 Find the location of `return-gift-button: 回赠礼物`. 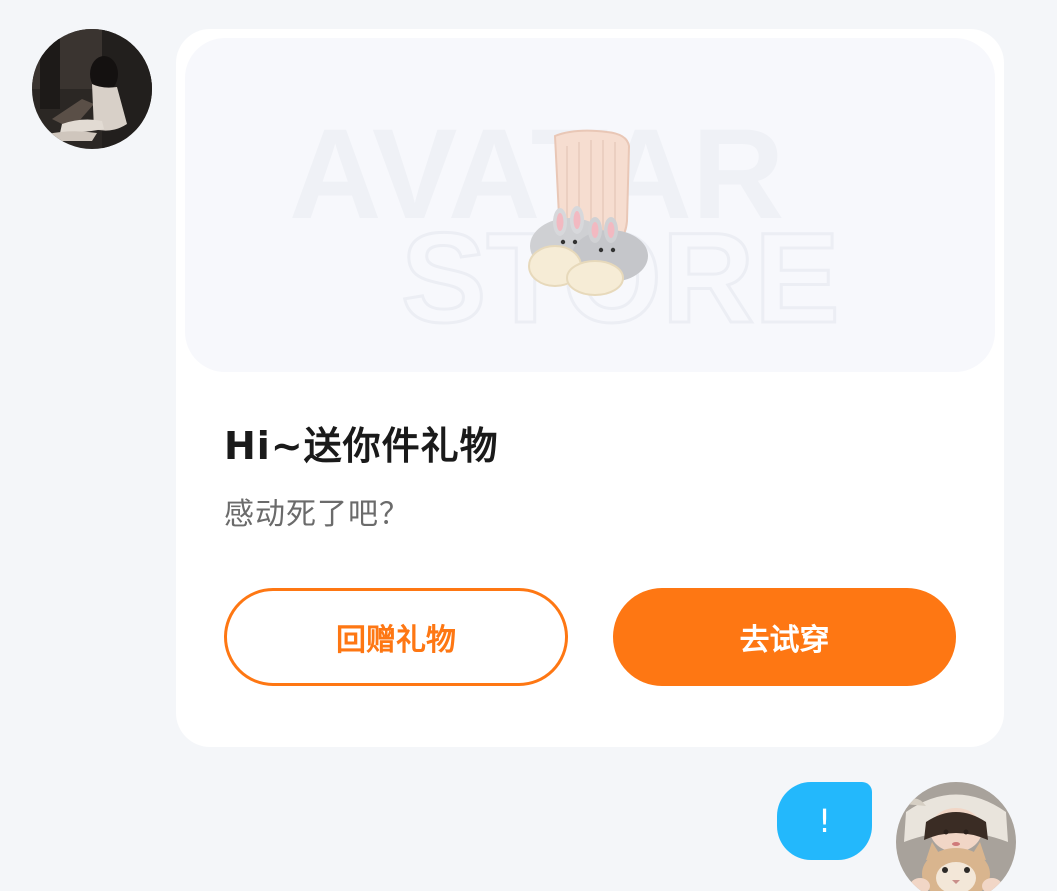

return-gift-button: 回赠礼物 is located at coordinates (396, 637).